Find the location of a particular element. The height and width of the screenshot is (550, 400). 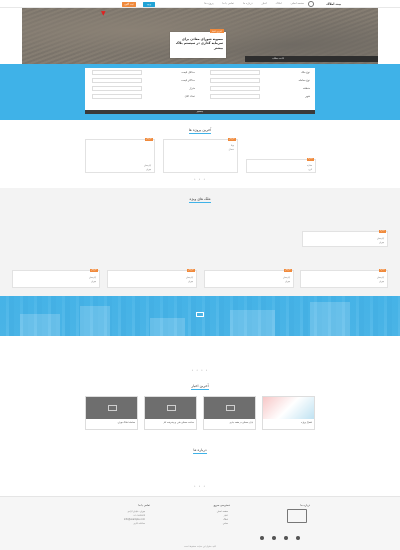

news-card: افتتاح پروژه is located at coordinates (288, 413).